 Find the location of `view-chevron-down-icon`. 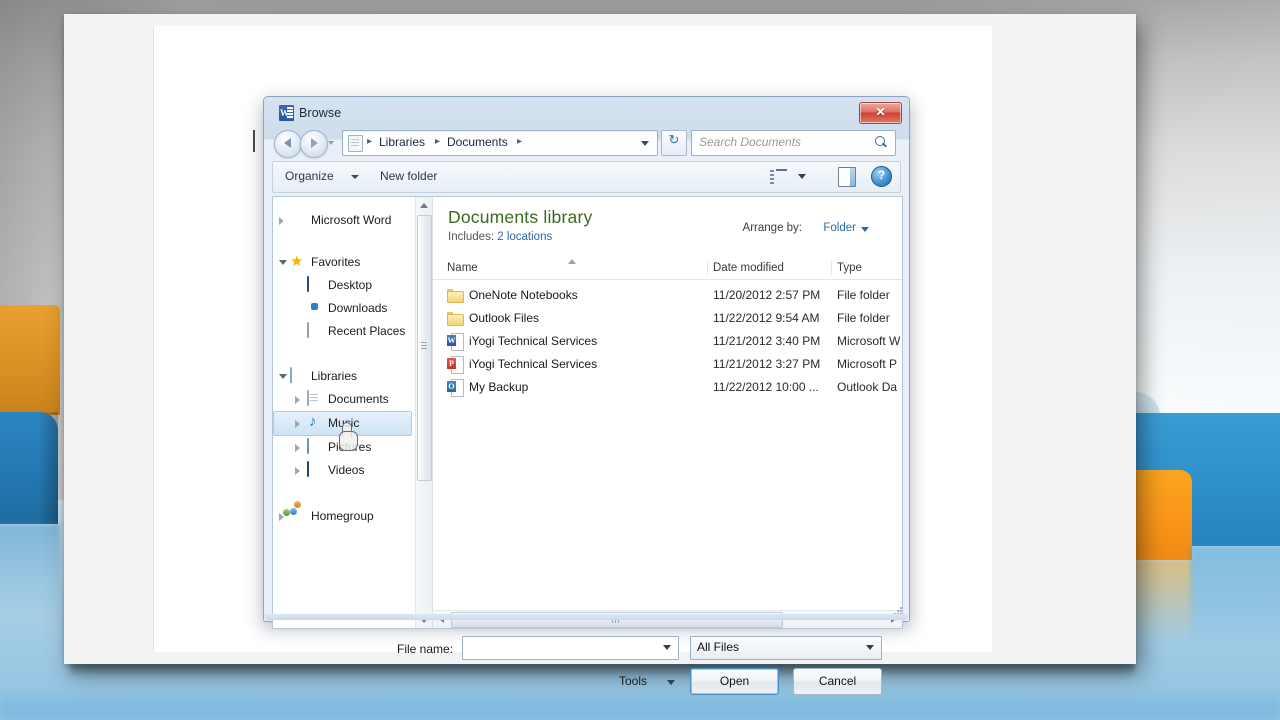

view-chevron-down-icon is located at coordinates (802, 176).